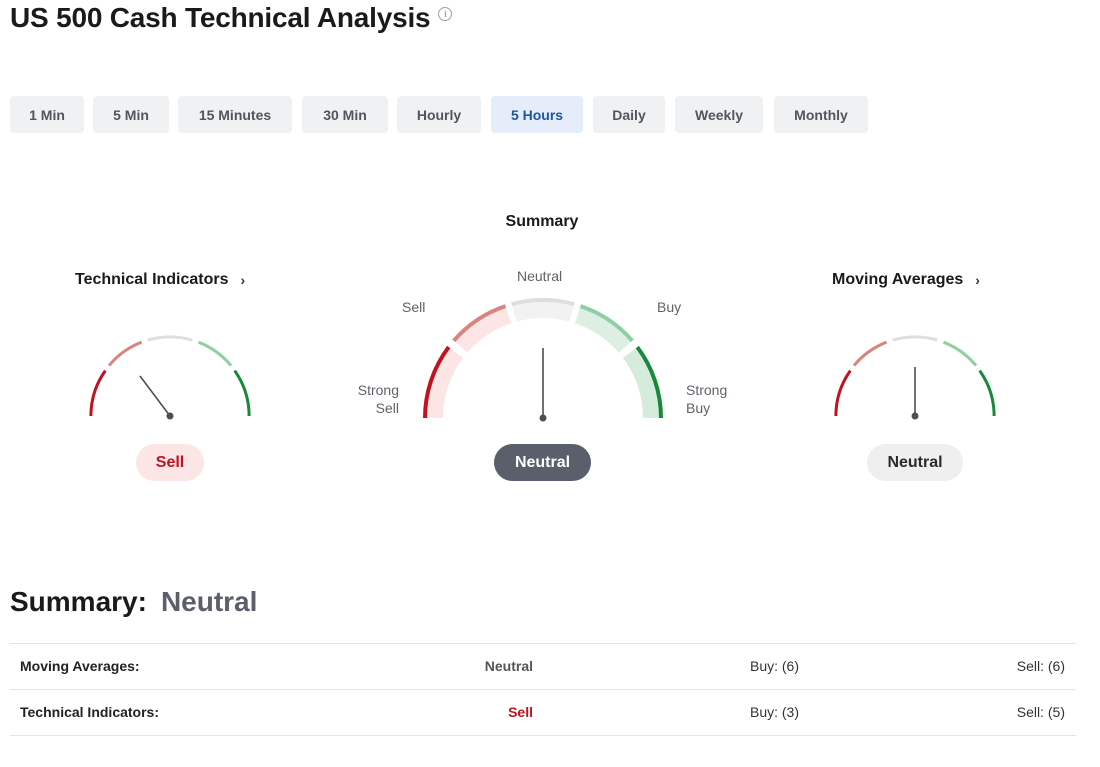 This screenshot has width=1100, height=767. Describe the element at coordinates (445, 14) in the screenshot. I see `info-icon: i` at that location.